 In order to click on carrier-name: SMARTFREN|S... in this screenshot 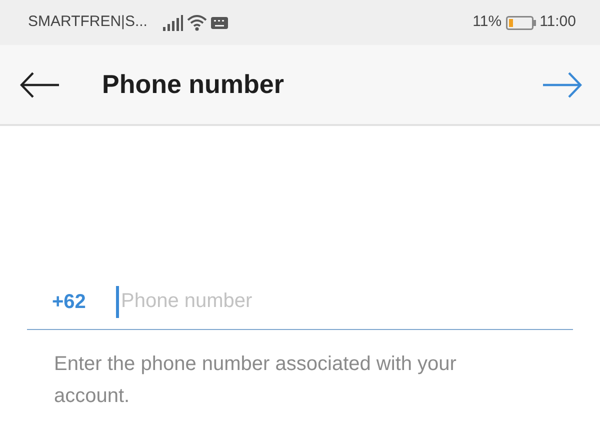, I will do `click(88, 22)`.